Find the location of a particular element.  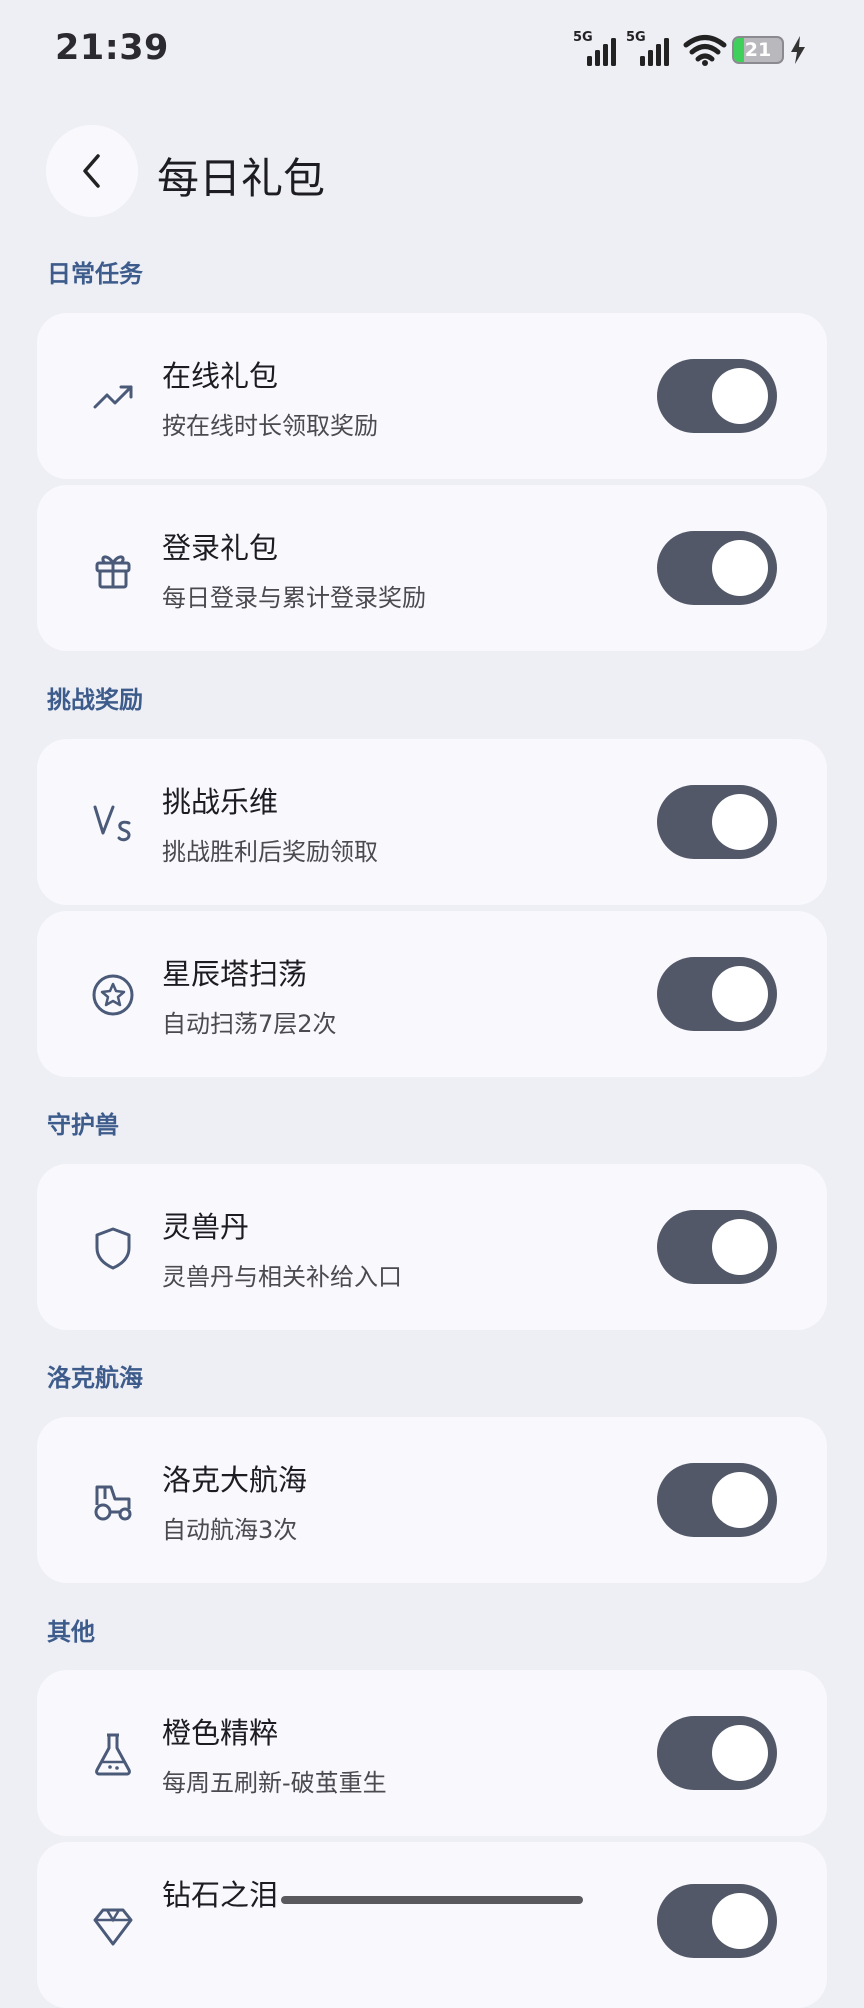

section-challenge-rewards: 挑战奖励 is located at coordinates (95, 700).